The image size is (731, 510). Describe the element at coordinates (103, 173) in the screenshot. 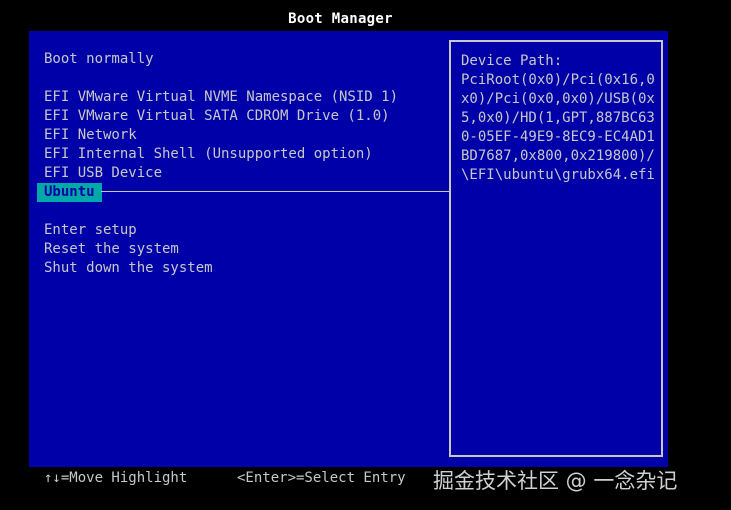

I see `menu-item-usb-device: EFI USB Device` at that location.